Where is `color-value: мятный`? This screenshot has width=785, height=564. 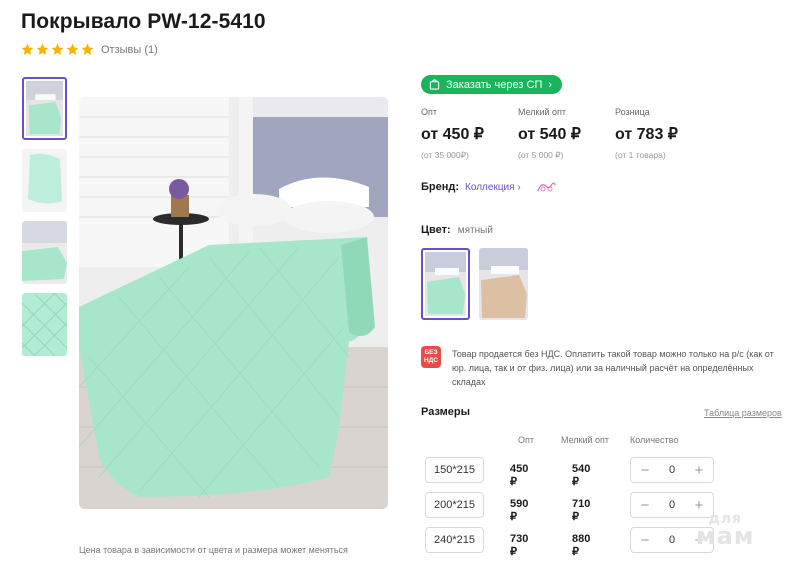 color-value: мятный is located at coordinates (475, 230).